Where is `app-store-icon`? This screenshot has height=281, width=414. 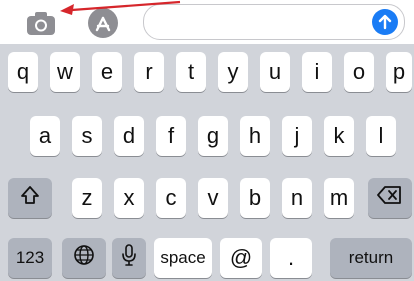
app-store-icon is located at coordinates (103, 23).